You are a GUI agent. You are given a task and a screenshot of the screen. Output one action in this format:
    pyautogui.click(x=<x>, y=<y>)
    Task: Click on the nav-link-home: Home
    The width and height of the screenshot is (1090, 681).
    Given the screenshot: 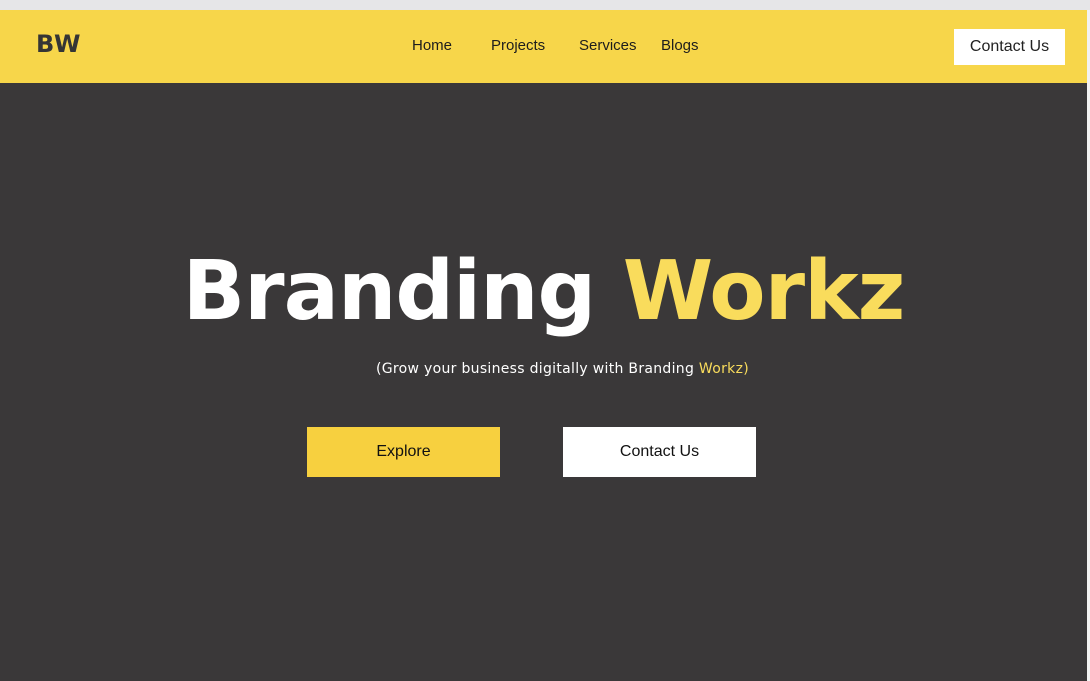 What is the action you would take?
    pyautogui.click(x=432, y=46)
    